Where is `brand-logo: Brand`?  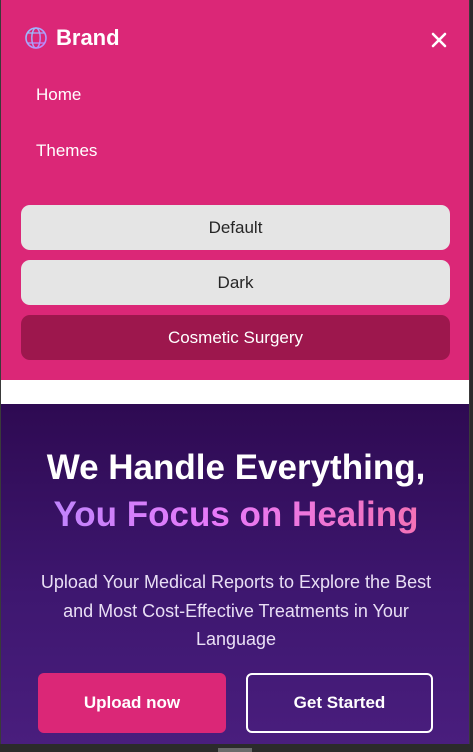
brand-logo: Brand is located at coordinates (72, 38).